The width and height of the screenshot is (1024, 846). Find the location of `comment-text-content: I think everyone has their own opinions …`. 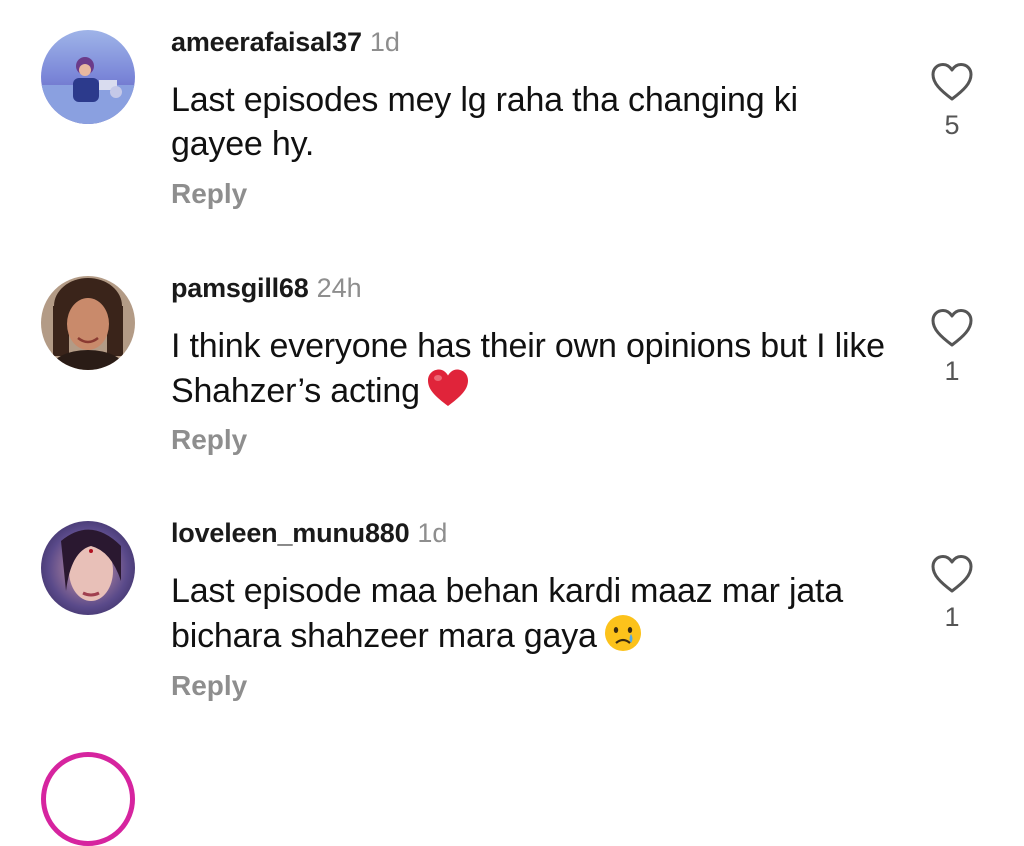

comment-text-content: I think everyone has their own opinions … is located at coordinates (528, 368).